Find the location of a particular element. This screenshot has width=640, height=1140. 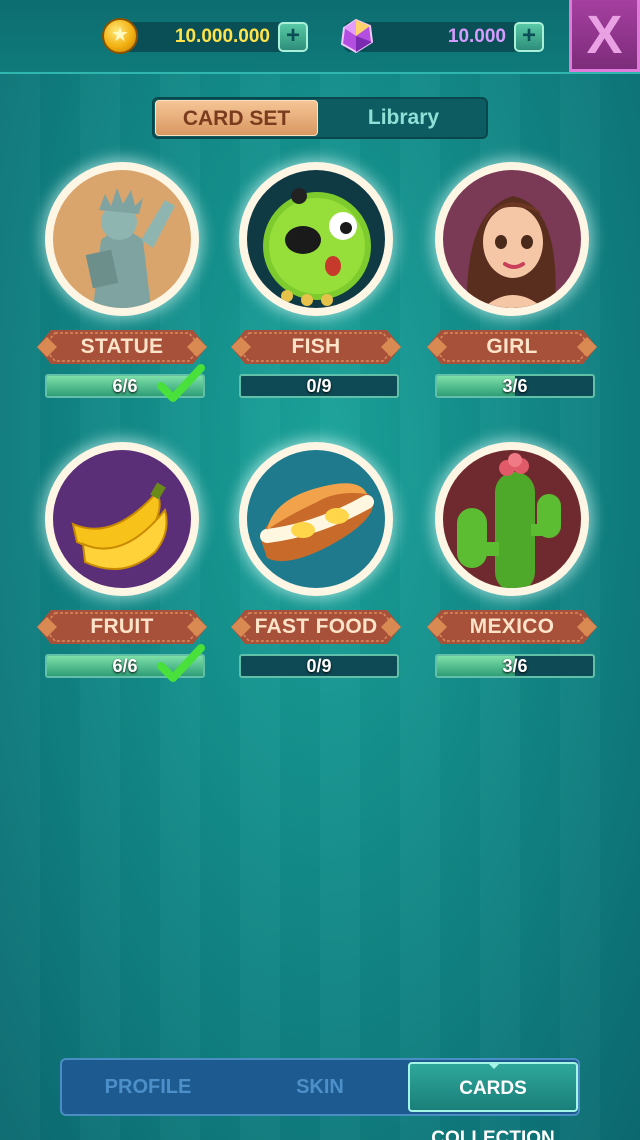

coin-icon: ★ is located at coordinates (120, 36).